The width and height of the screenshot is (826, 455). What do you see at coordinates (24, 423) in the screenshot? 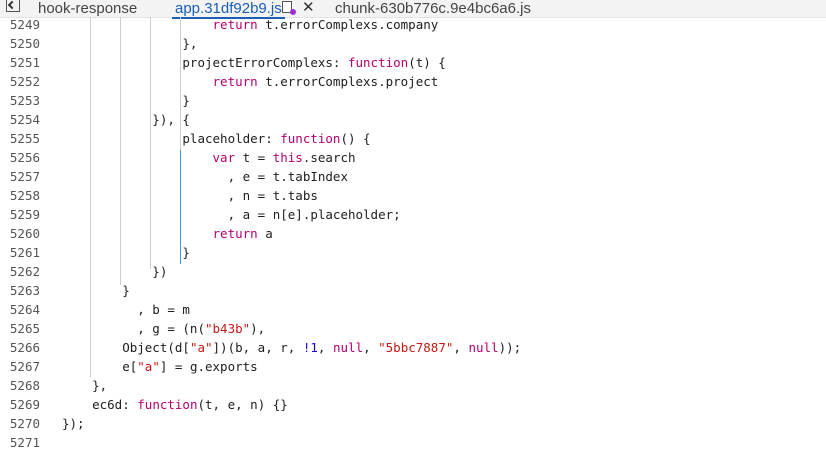
I see `line-number: 5270` at bounding box center [24, 423].